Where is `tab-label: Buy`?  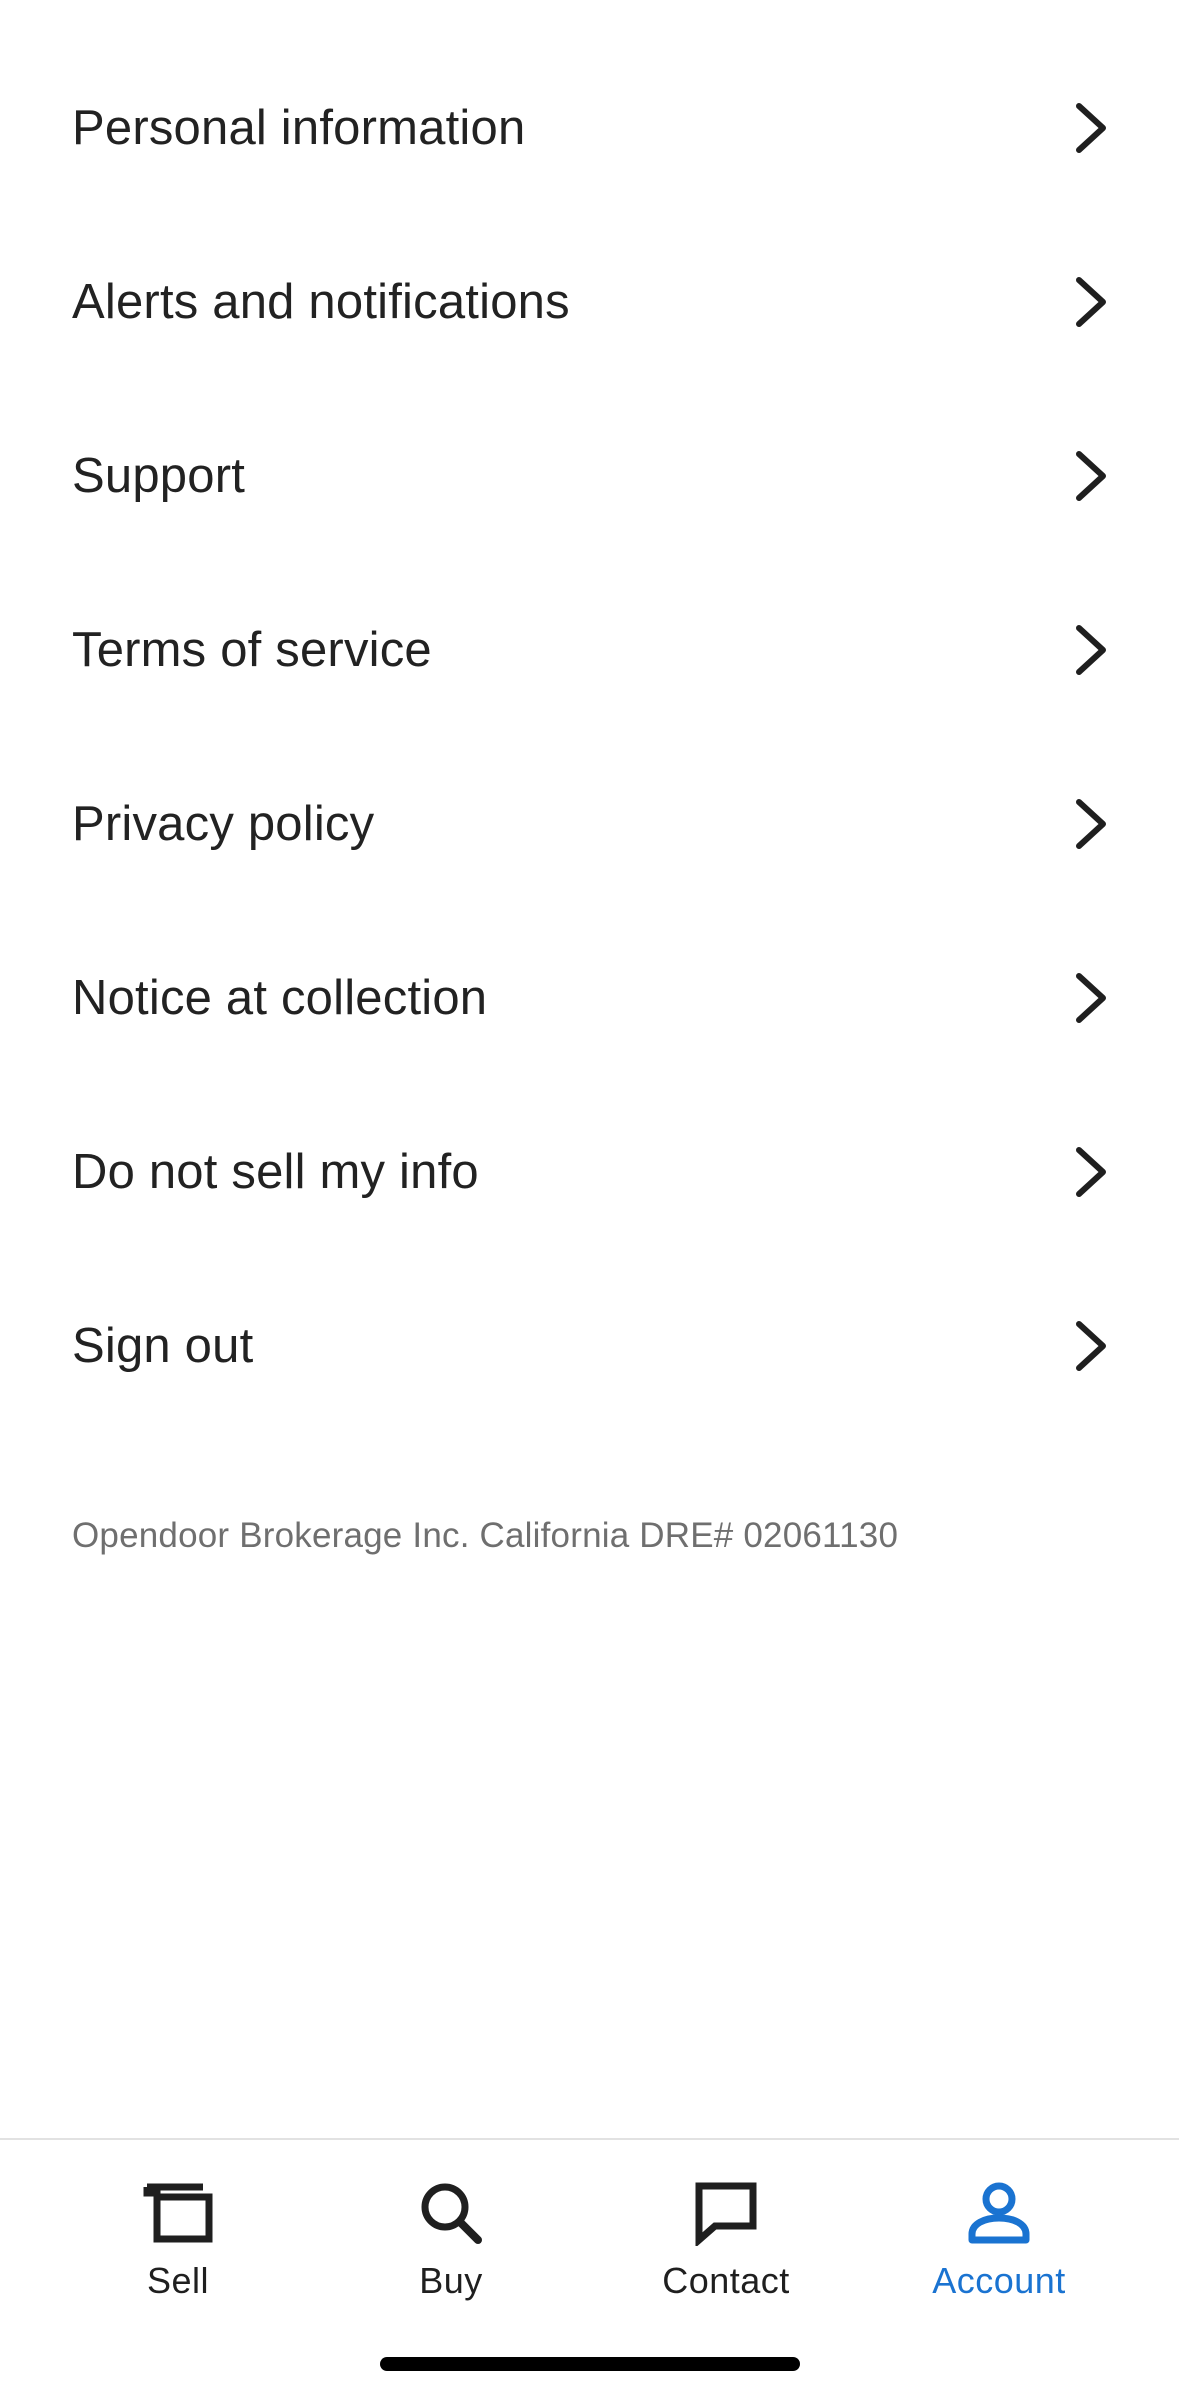 tab-label: Buy is located at coordinates (451, 2280).